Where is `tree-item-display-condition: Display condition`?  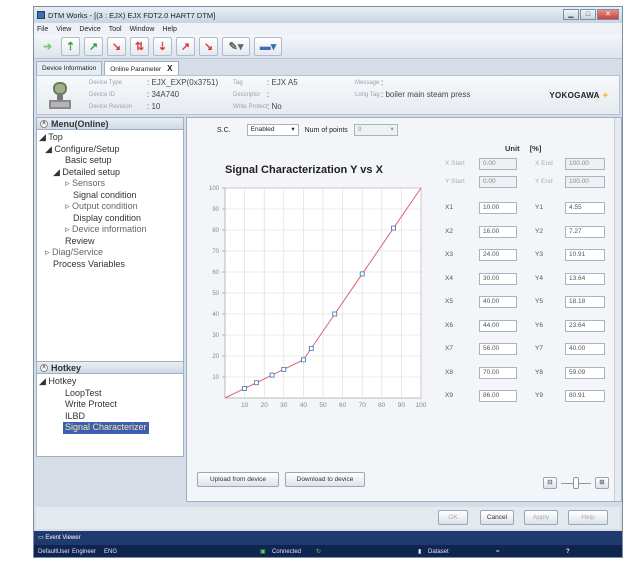
tree-item-display-condition: Display condition is located at coordinates (111, 219).